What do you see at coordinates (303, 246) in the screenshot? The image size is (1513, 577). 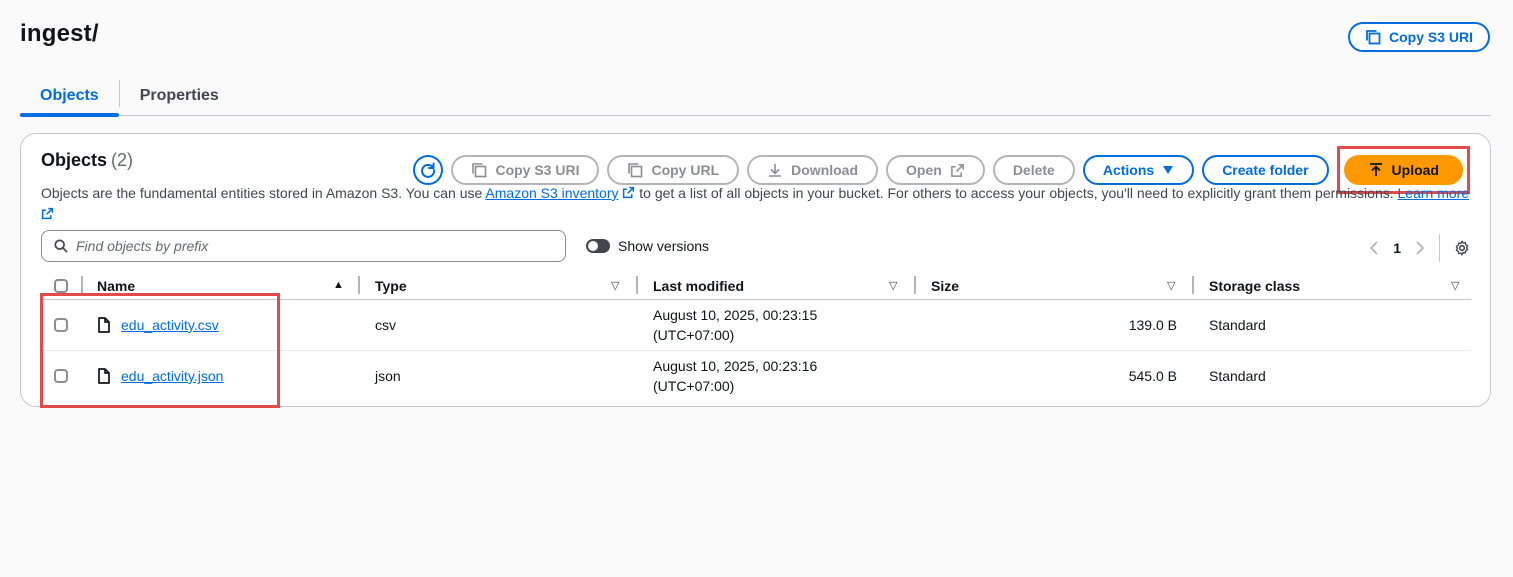 I see `search-input: Find objects by prefix` at bounding box center [303, 246].